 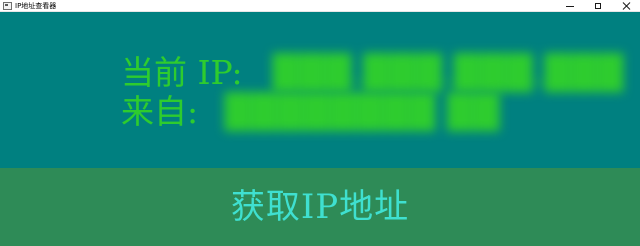 I want to click on location-label: 来自:, so click(x=160, y=111).